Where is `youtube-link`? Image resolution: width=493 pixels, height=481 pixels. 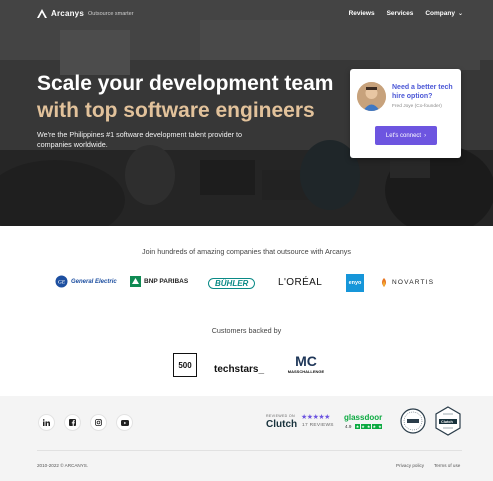
youtube-link is located at coordinates (124, 422).